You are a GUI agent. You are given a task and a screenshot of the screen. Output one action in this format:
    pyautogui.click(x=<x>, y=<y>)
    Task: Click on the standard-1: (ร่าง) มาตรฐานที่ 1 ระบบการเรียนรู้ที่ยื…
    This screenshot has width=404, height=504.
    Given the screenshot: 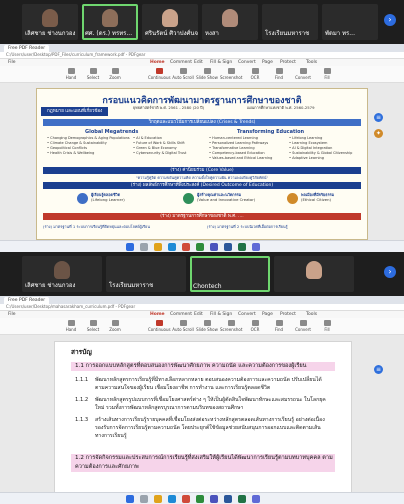 What is the action you would take?
    pyautogui.click(x=96, y=226)
    